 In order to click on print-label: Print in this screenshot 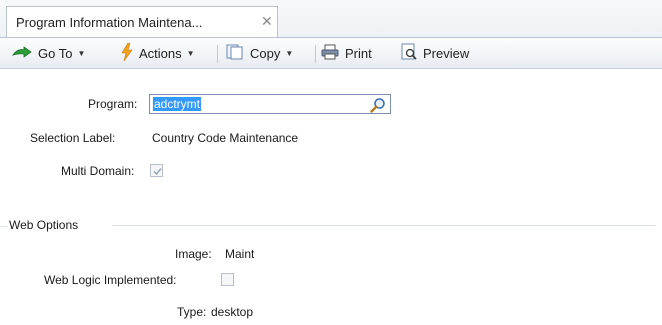, I will do `click(358, 53)`.